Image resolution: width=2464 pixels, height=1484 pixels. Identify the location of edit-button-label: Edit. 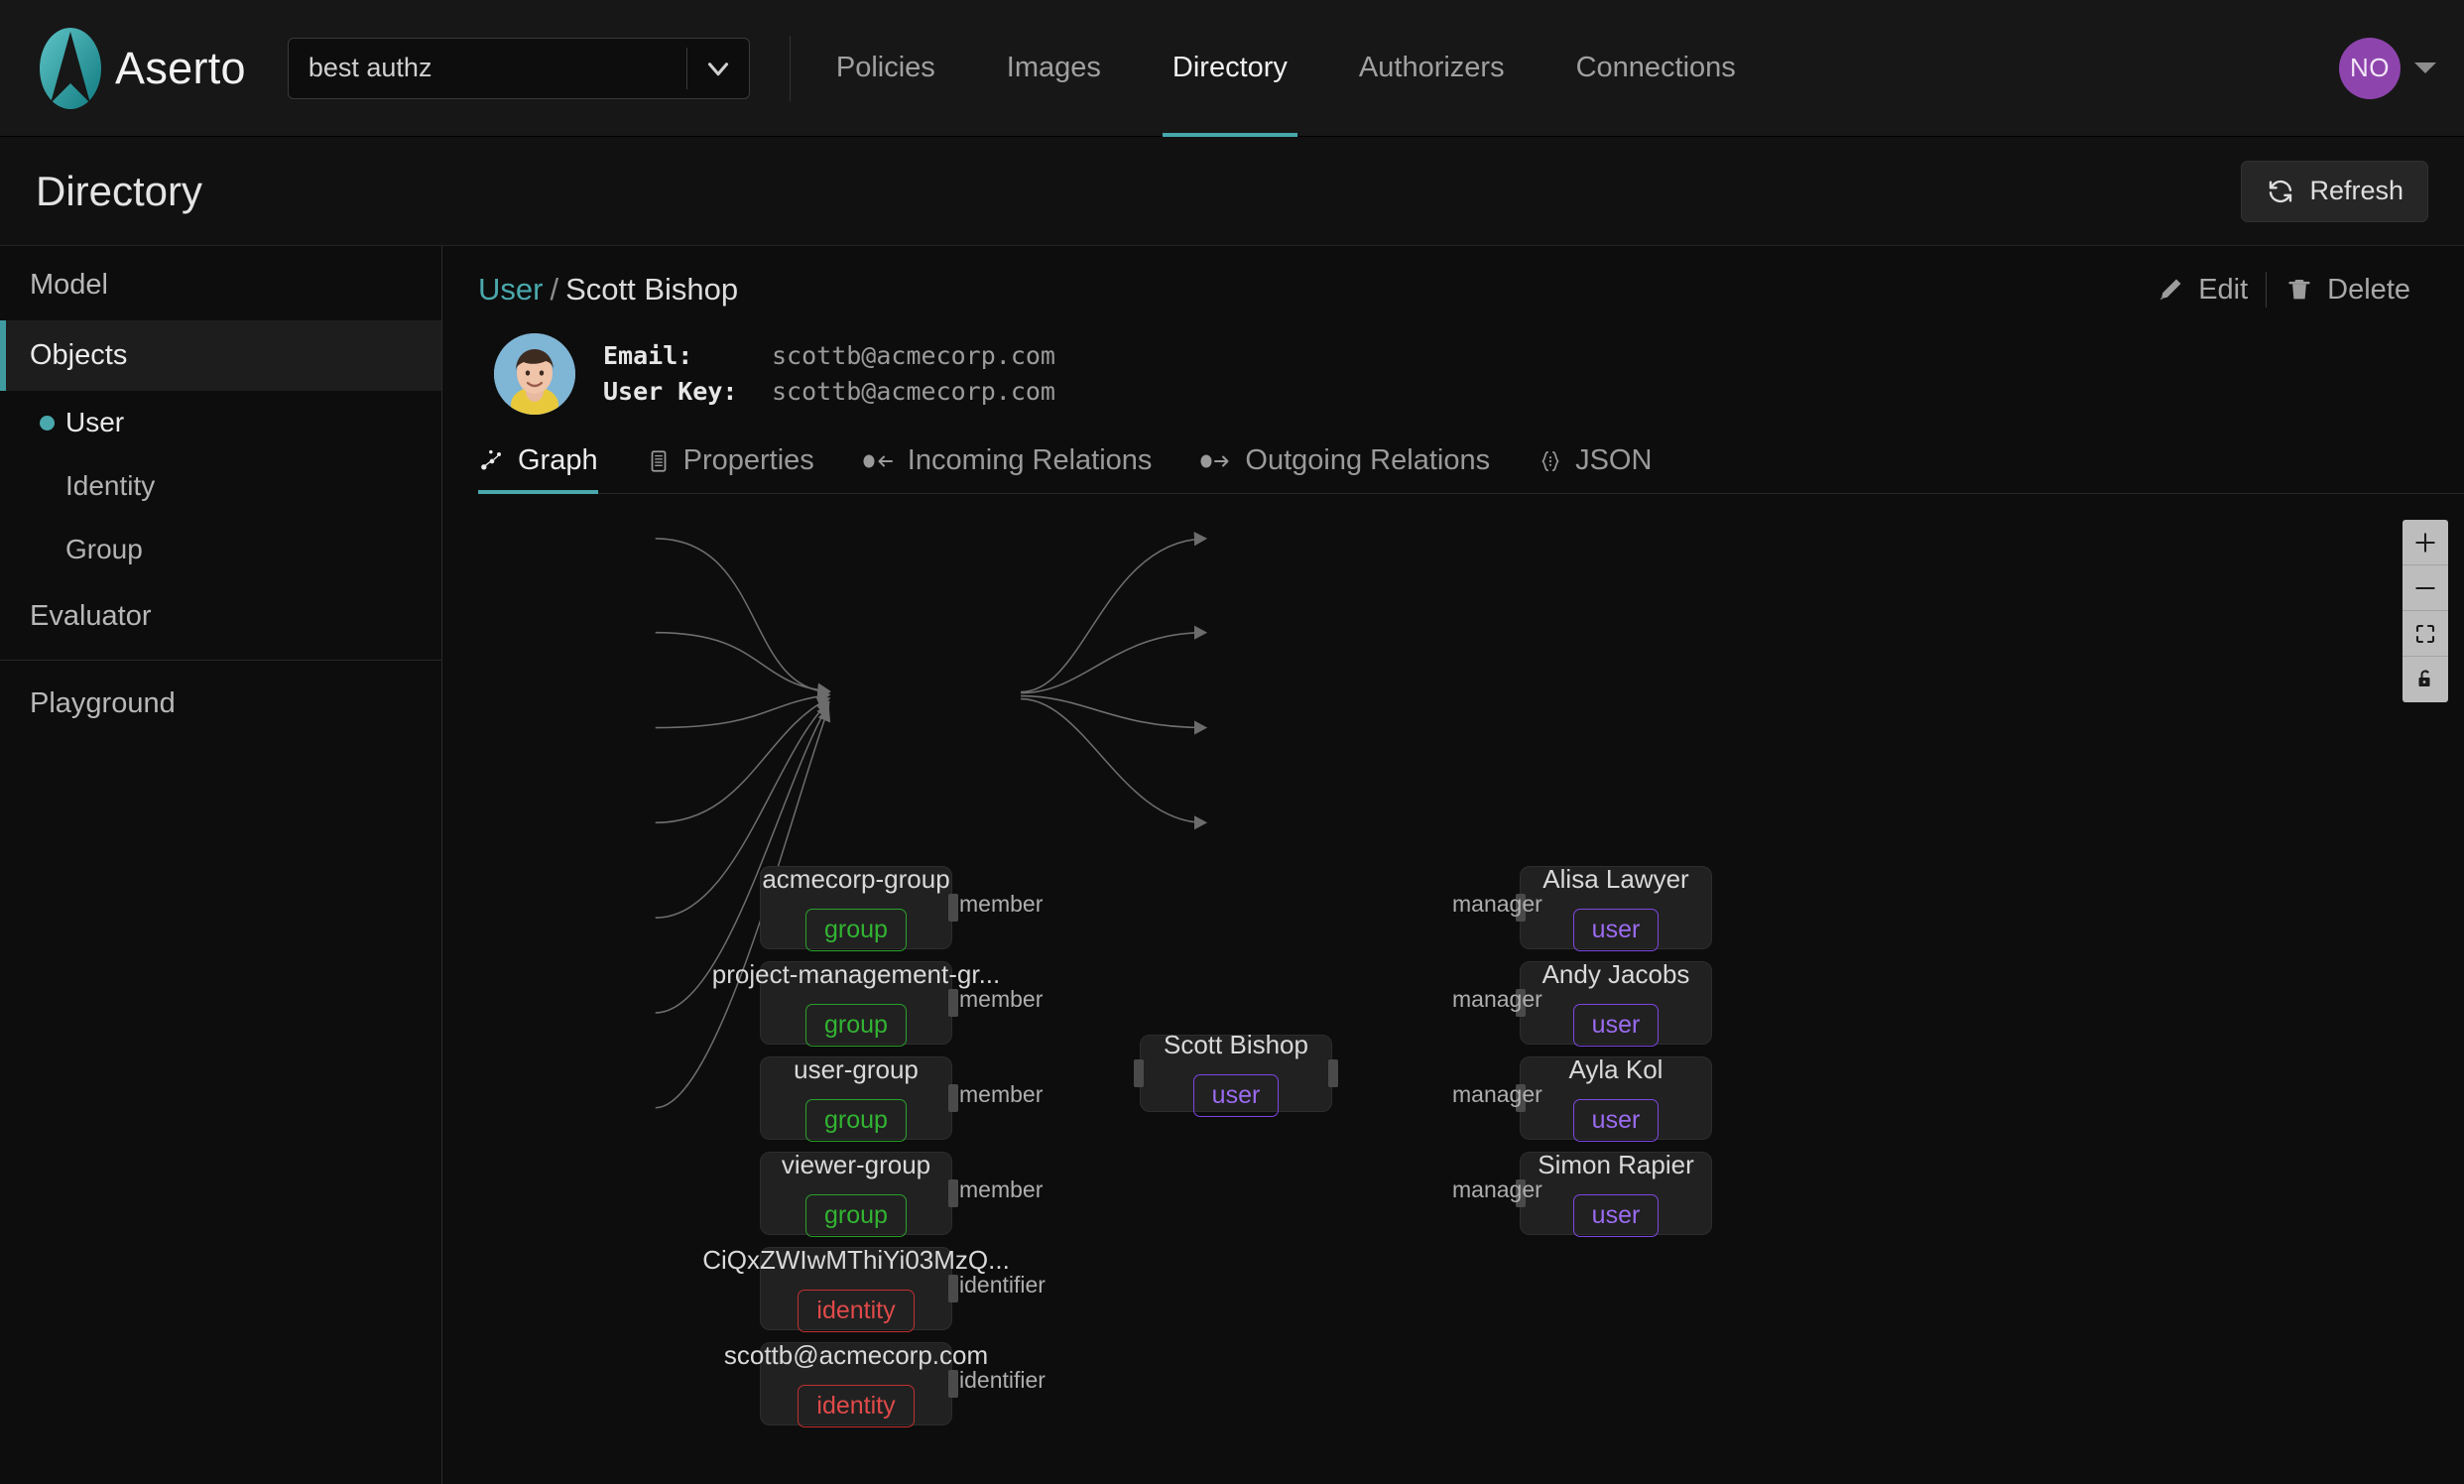
(2223, 289).